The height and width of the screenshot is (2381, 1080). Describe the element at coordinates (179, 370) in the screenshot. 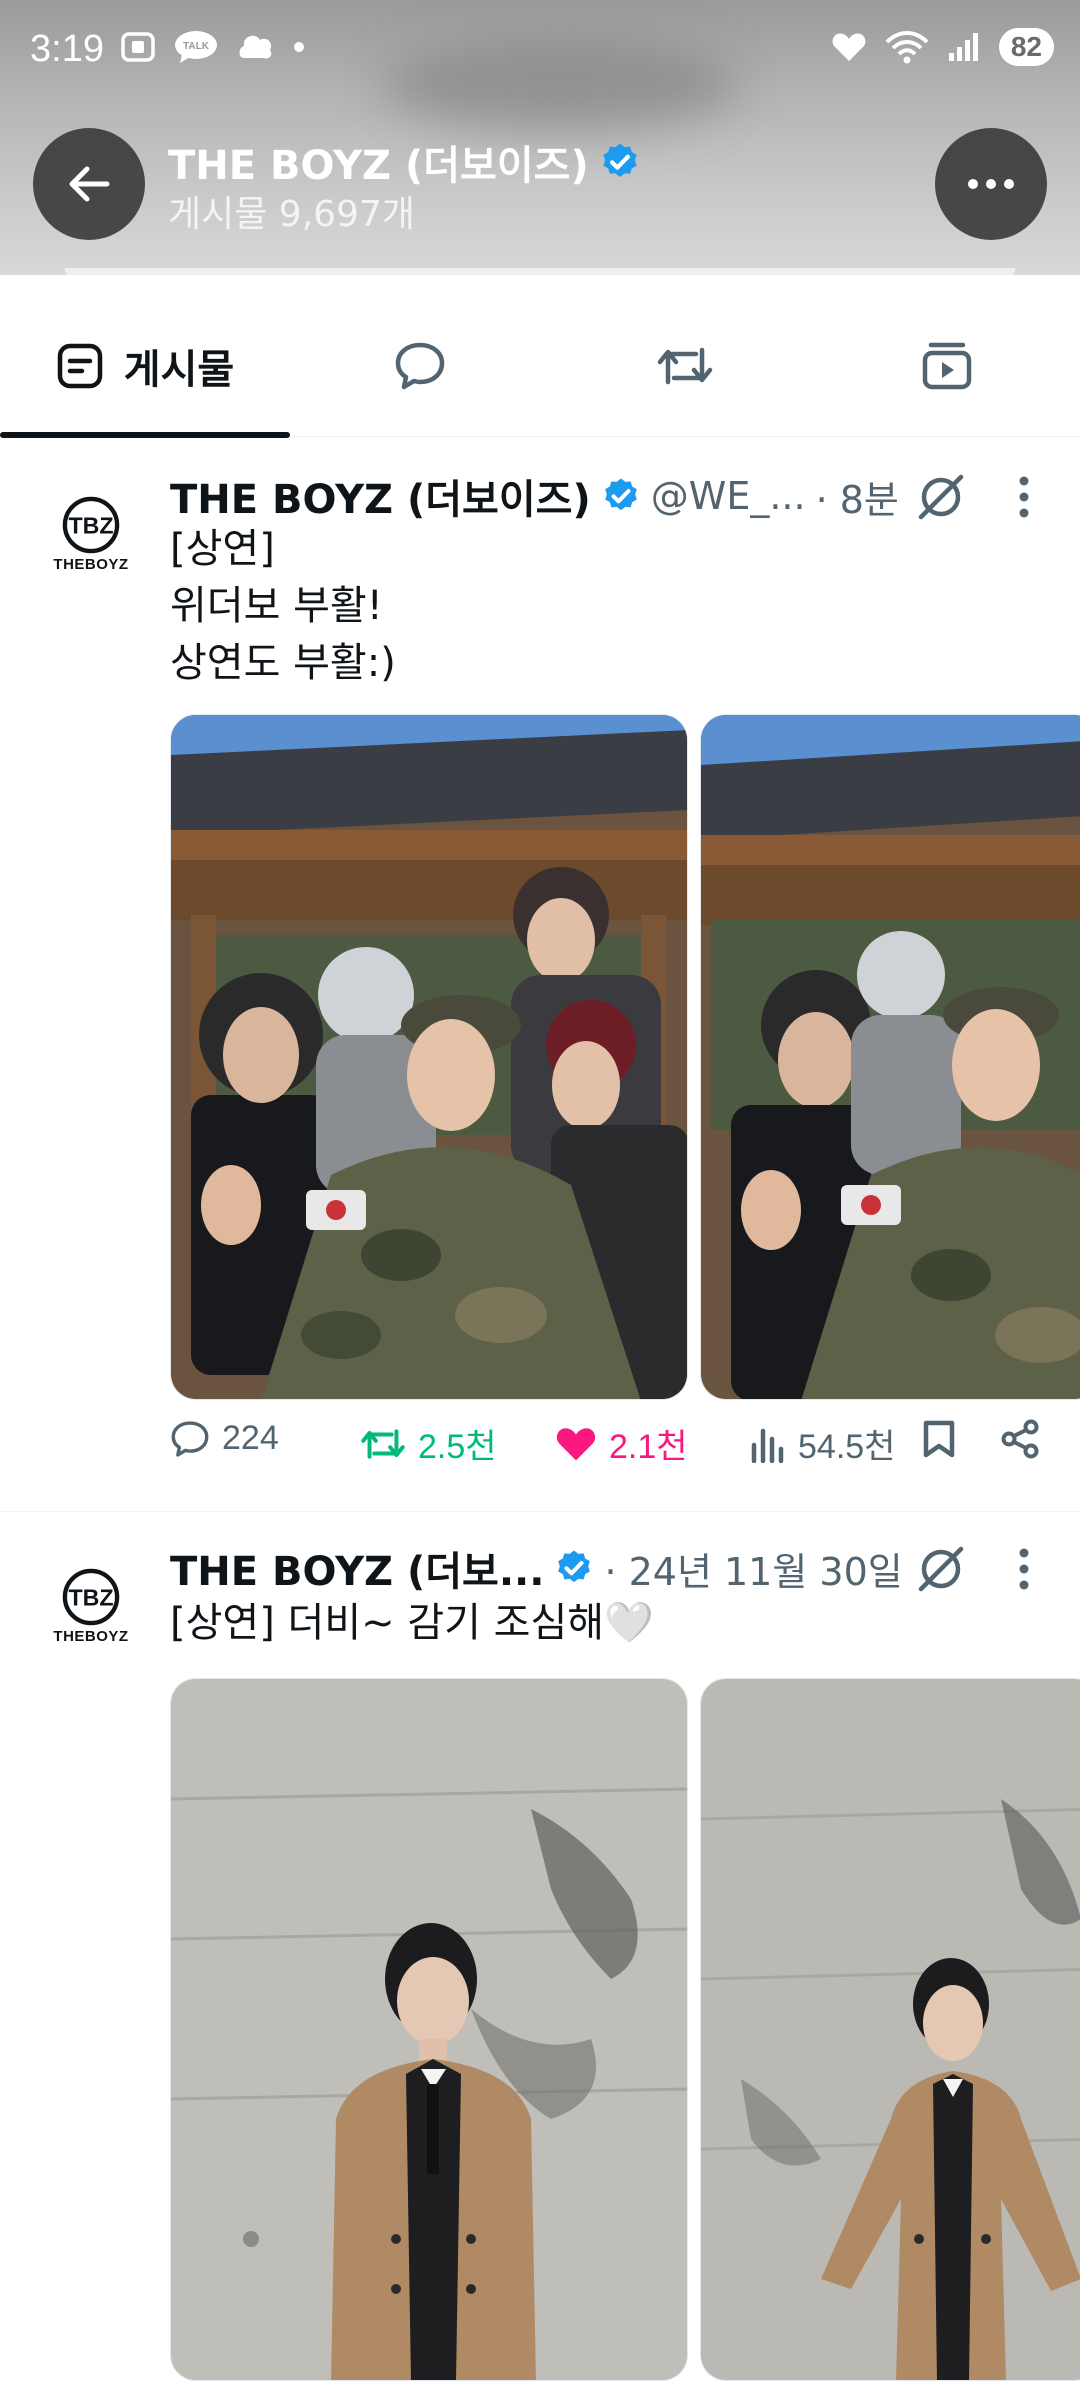

I see `tab-posts-label: 게시물` at that location.